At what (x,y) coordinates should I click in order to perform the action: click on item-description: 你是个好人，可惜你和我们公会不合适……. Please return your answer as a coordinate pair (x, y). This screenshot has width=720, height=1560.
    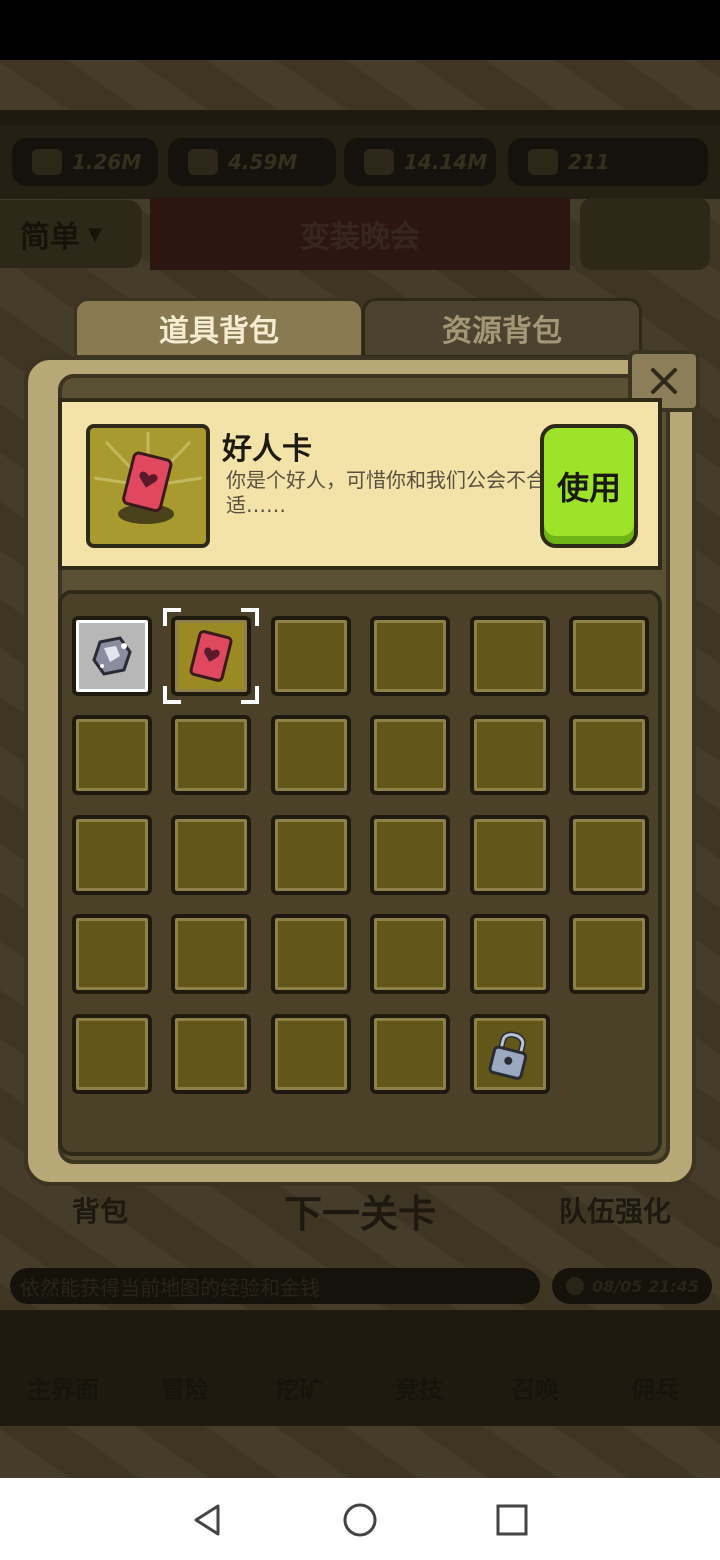
    Looking at the image, I should click on (386, 492).